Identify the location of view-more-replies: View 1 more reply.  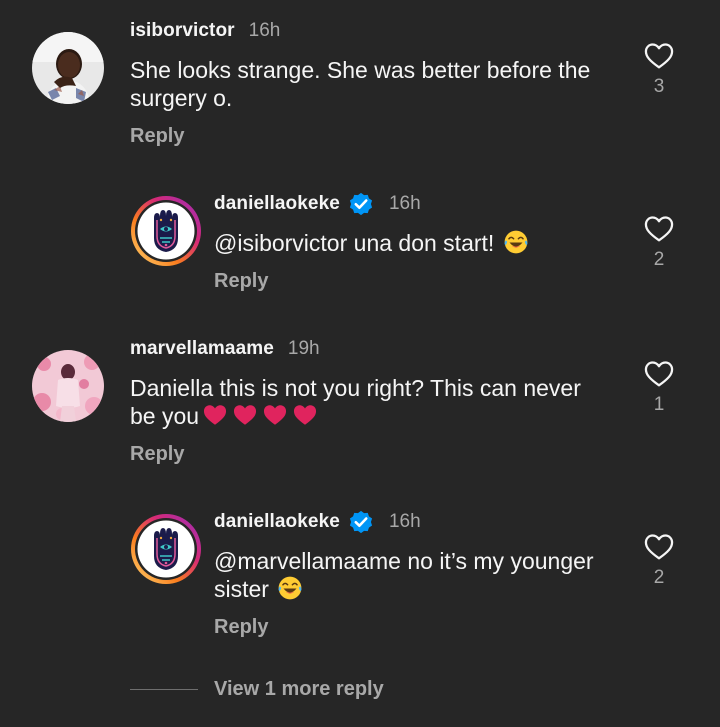
(257, 689).